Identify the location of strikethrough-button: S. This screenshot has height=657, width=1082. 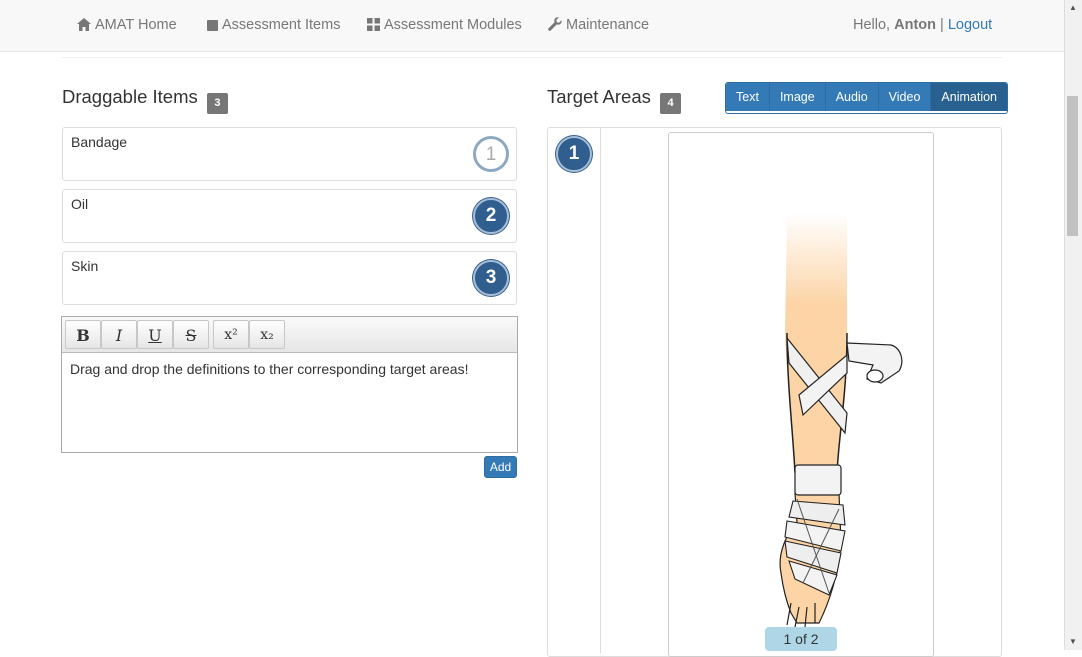
(191, 334).